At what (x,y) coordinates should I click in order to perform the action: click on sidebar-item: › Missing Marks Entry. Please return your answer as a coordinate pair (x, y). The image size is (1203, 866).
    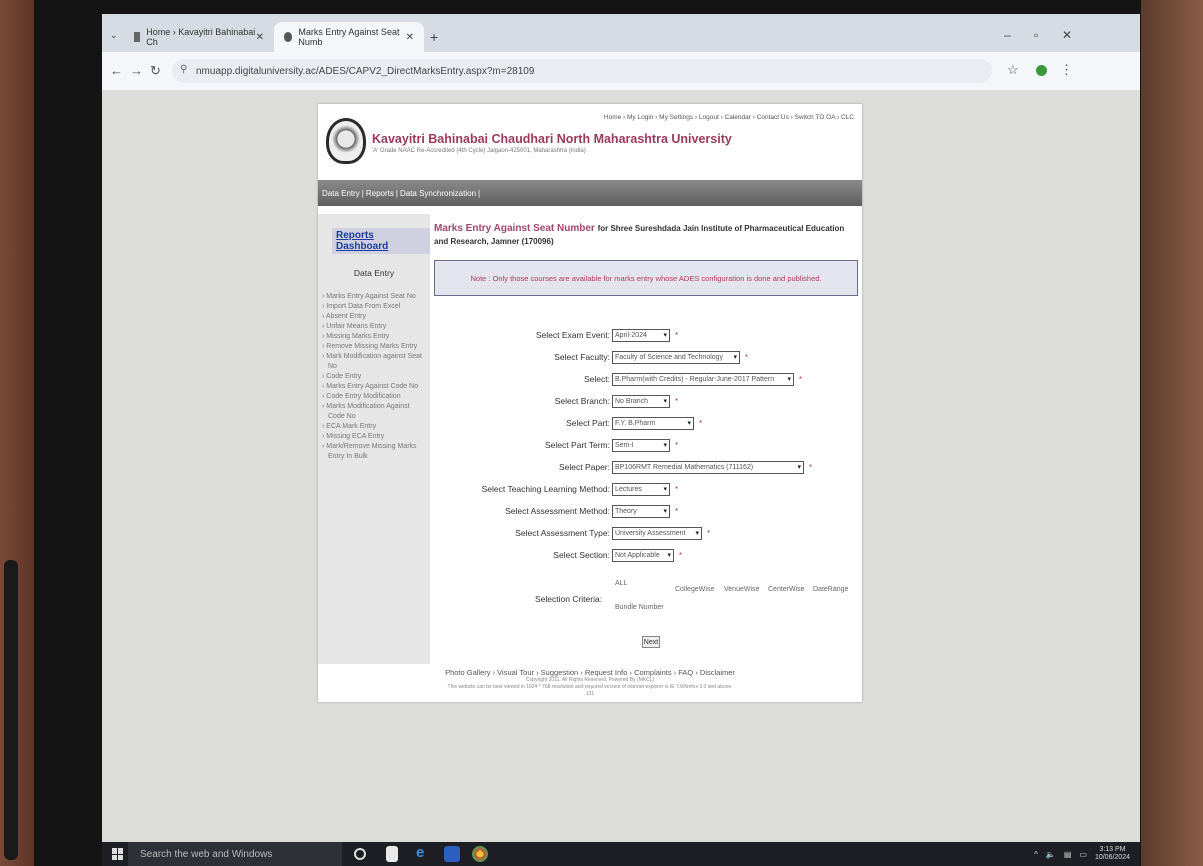
    Looking at the image, I should click on (374, 337).